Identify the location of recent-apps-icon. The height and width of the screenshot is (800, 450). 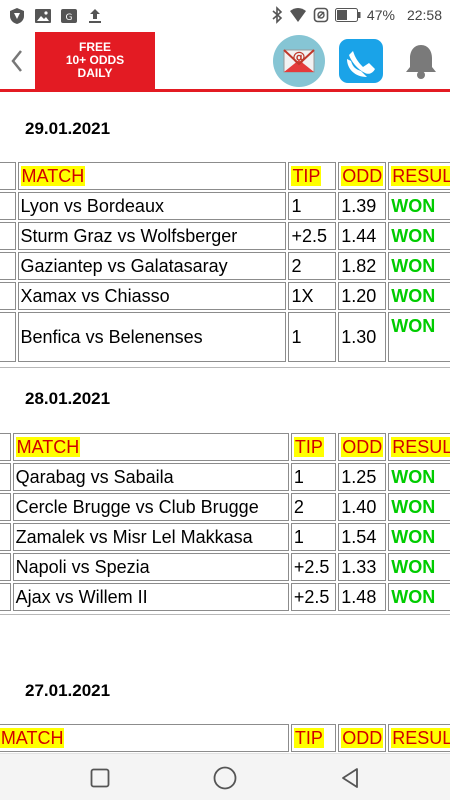
(100, 778).